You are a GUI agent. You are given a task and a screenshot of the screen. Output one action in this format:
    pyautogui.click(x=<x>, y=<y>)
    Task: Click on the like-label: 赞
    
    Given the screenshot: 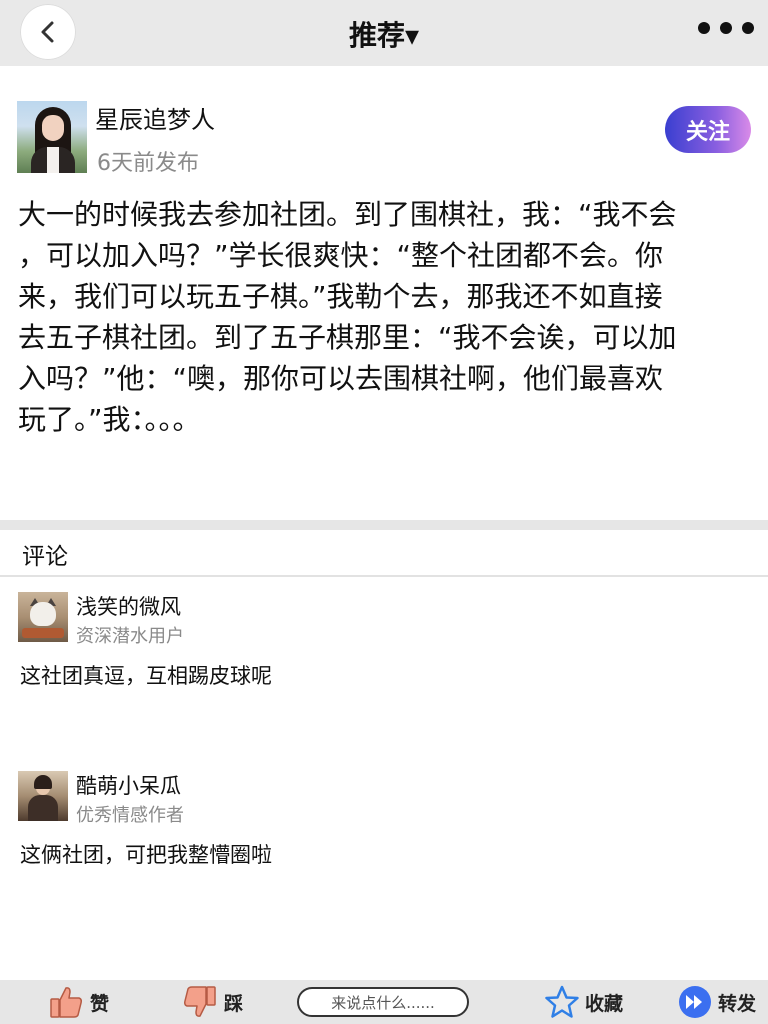 What is the action you would take?
    pyautogui.click(x=100, y=1003)
    